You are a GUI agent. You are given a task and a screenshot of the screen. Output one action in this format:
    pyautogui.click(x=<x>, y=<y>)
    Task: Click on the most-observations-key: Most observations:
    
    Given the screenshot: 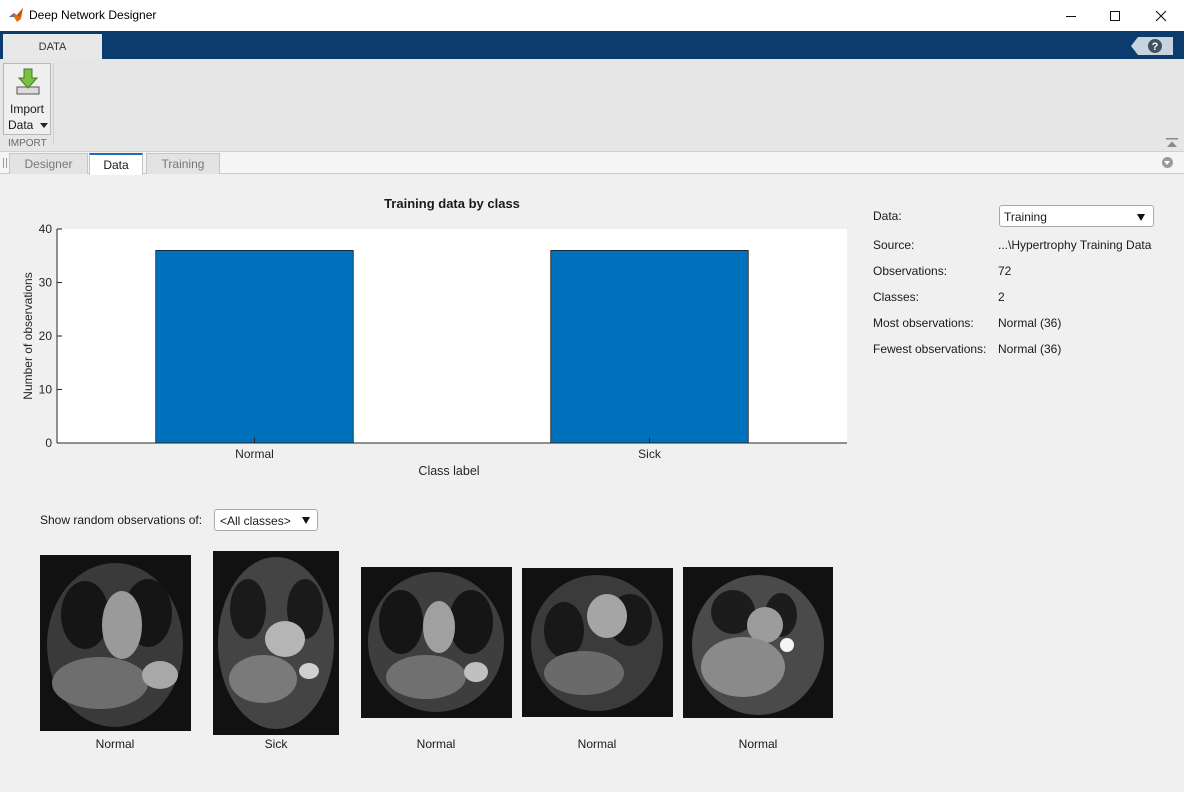 What is the action you would take?
    pyautogui.click(x=923, y=323)
    